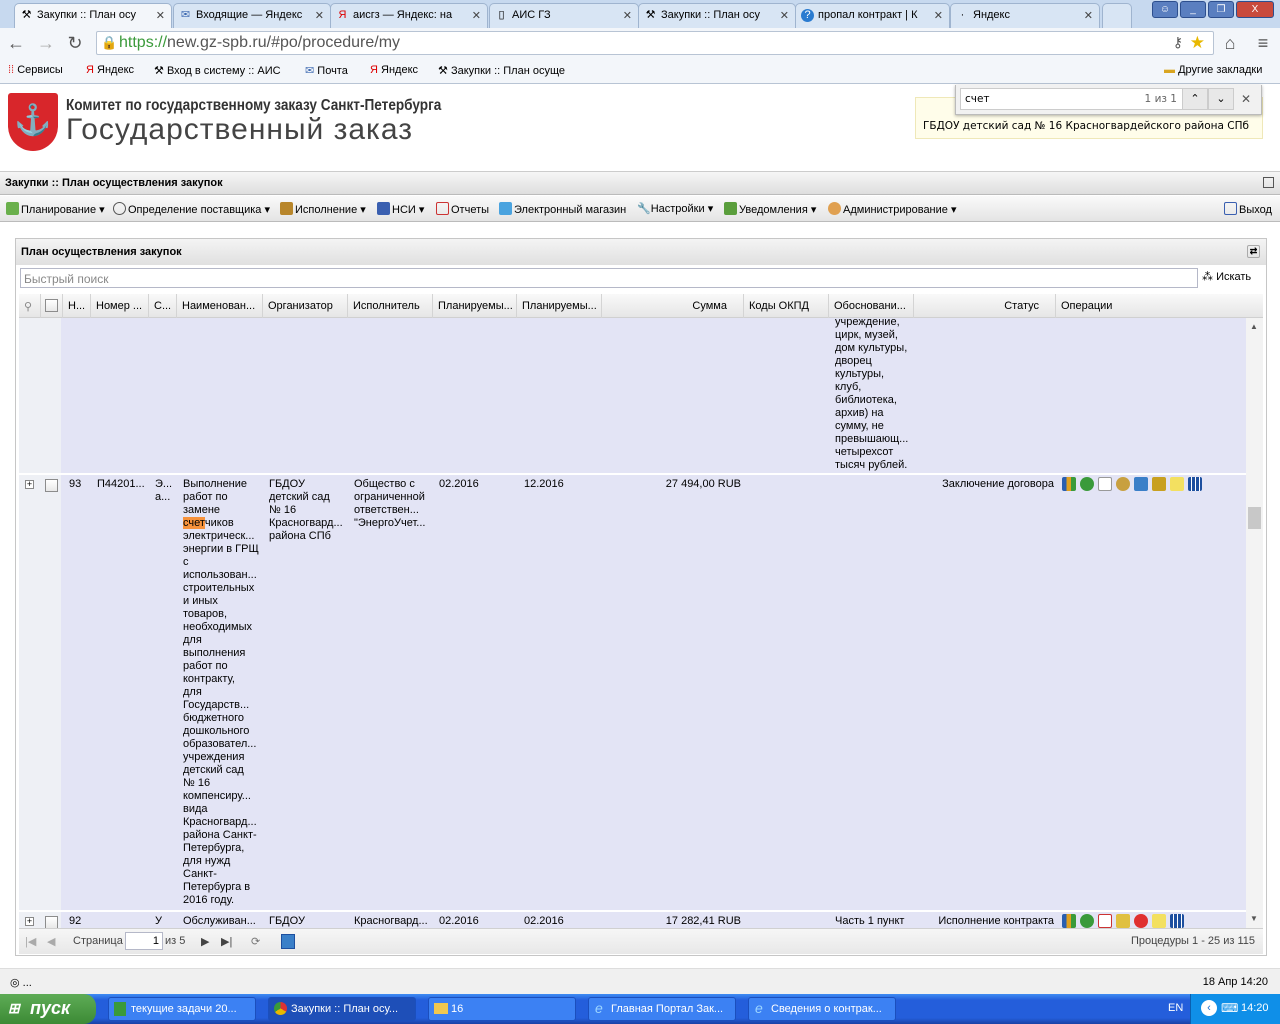 The width and height of the screenshot is (1280, 1024). I want to click on bookmark-yandex: Я Яндекс, so click(110, 70).